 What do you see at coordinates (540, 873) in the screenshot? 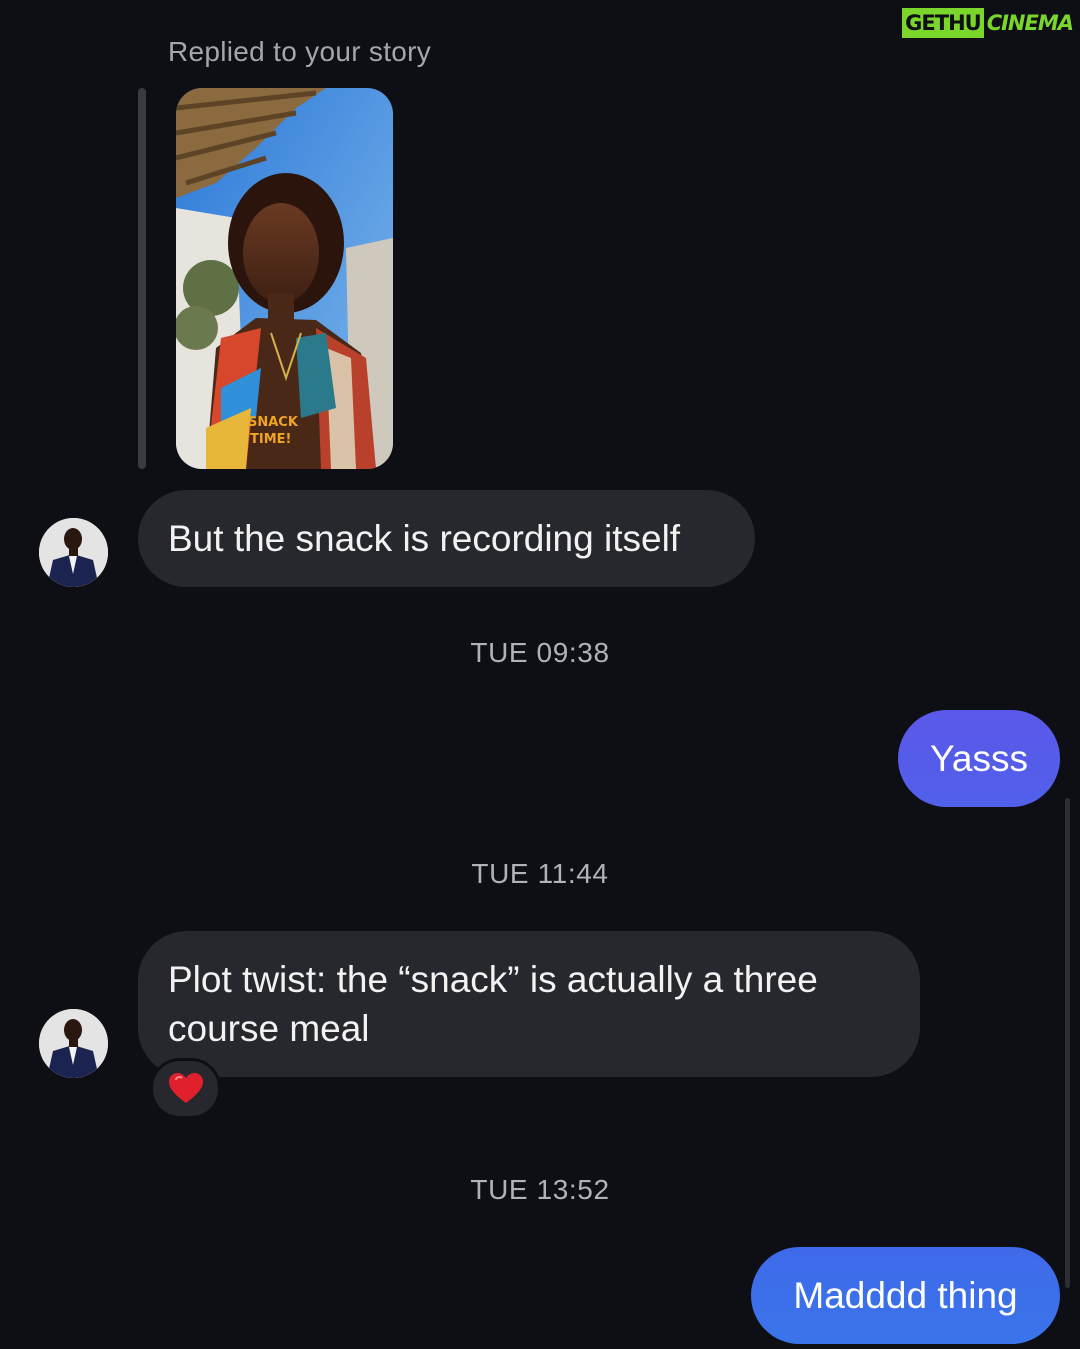
I see `timestamp: TUE 11:44` at bounding box center [540, 873].